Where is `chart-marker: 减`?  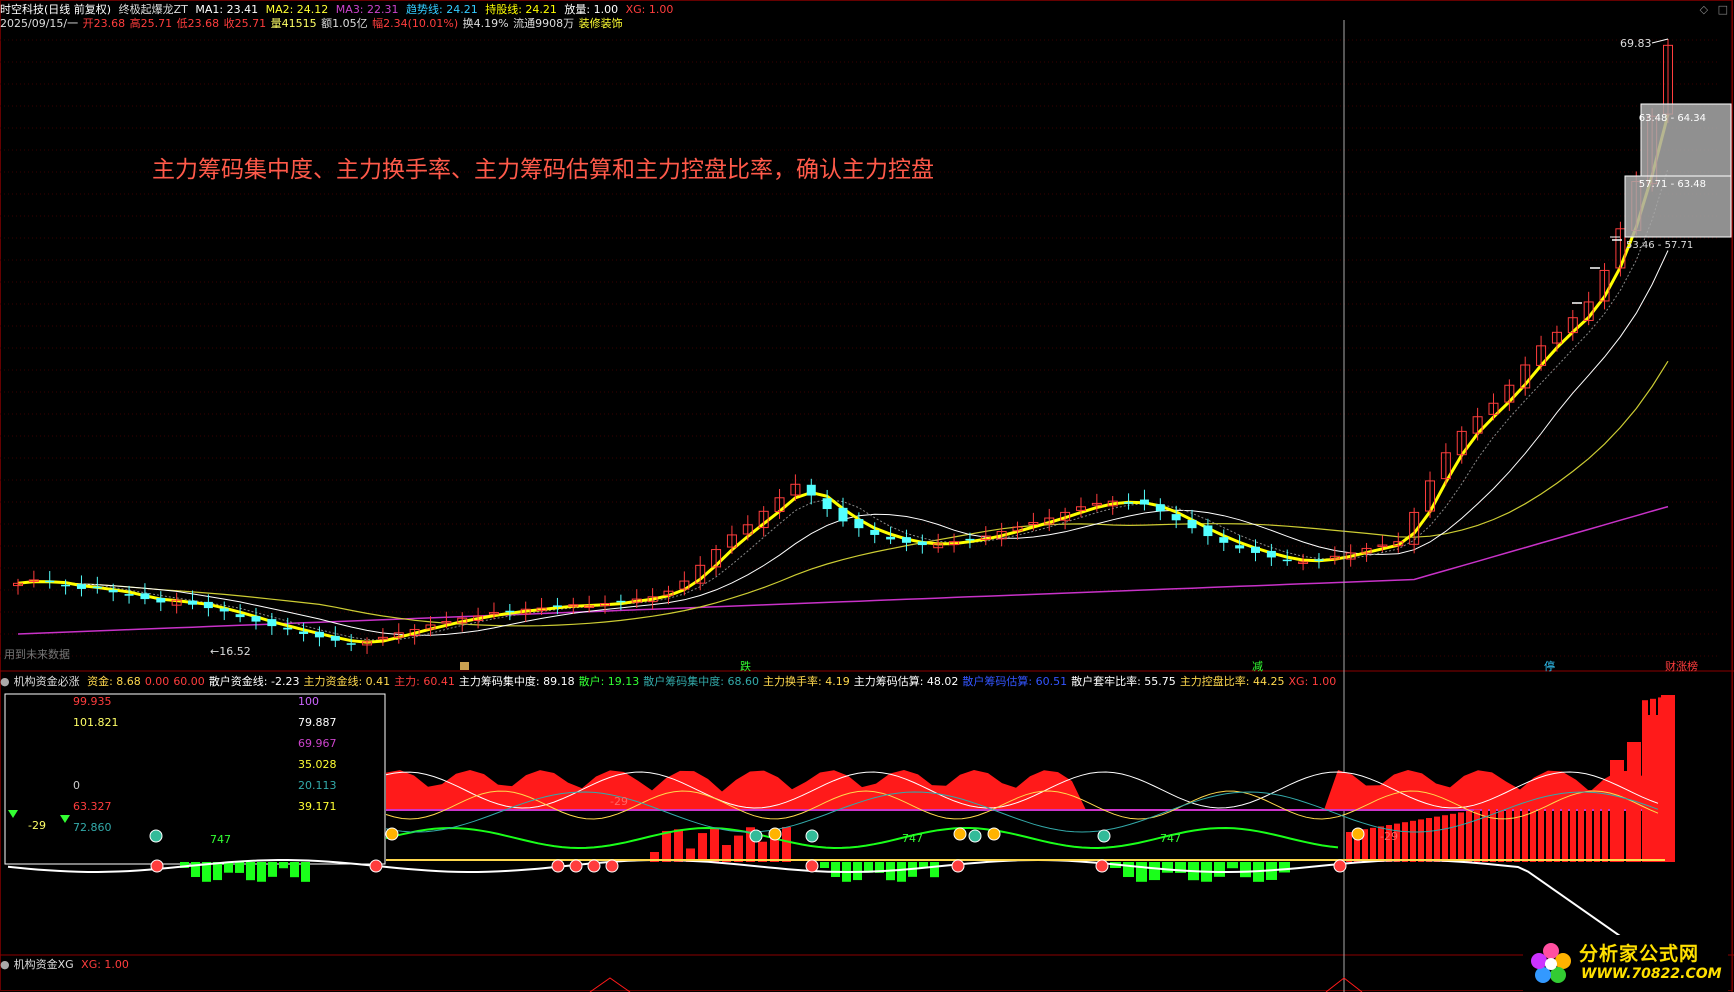
chart-marker: 减 is located at coordinates (1257, 666).